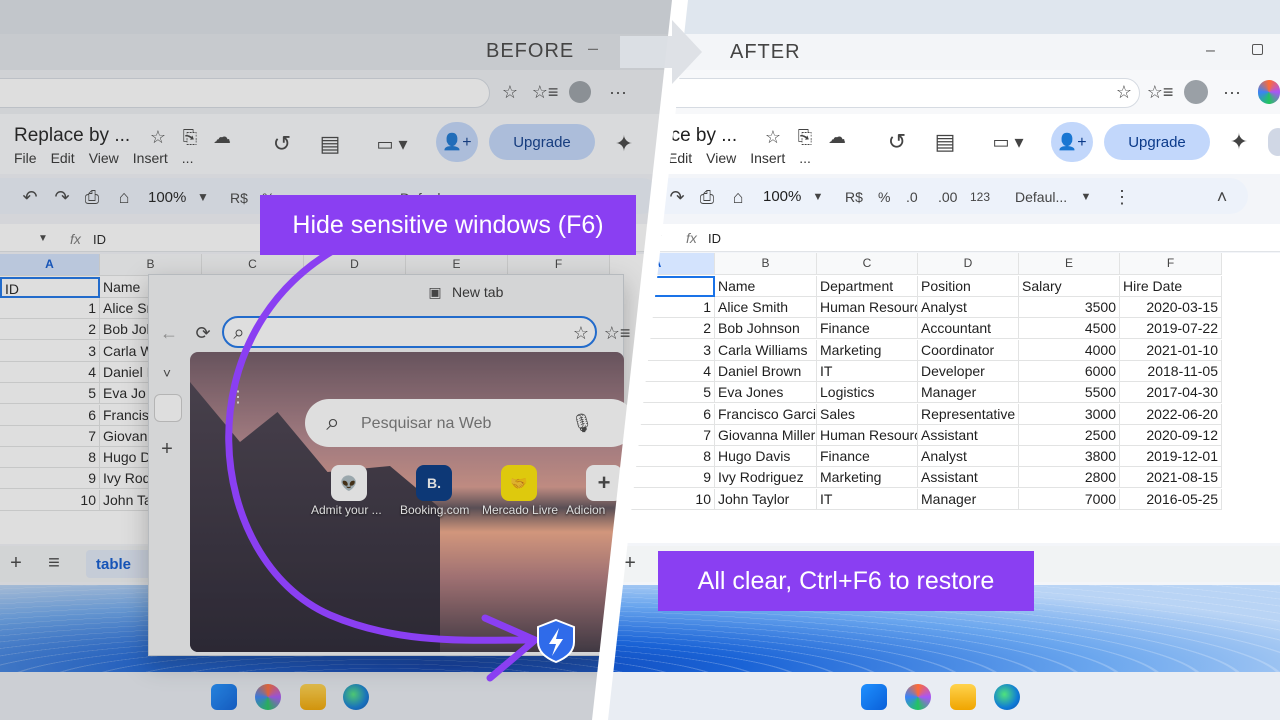 The image size is (1280, 720). What do you see at coordinates (510, 648) in the screenshot?
I see `hide-arc-arrowhead` at bounding box center [510, 648].